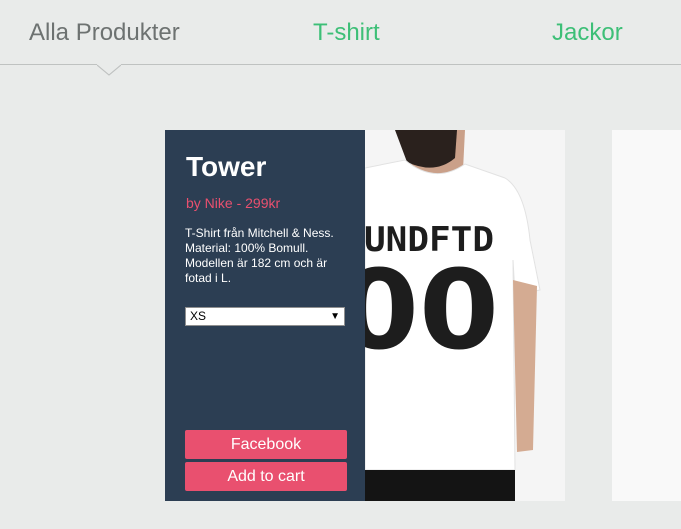  I want to click on size-select: XS ▼, so click(265, 316).